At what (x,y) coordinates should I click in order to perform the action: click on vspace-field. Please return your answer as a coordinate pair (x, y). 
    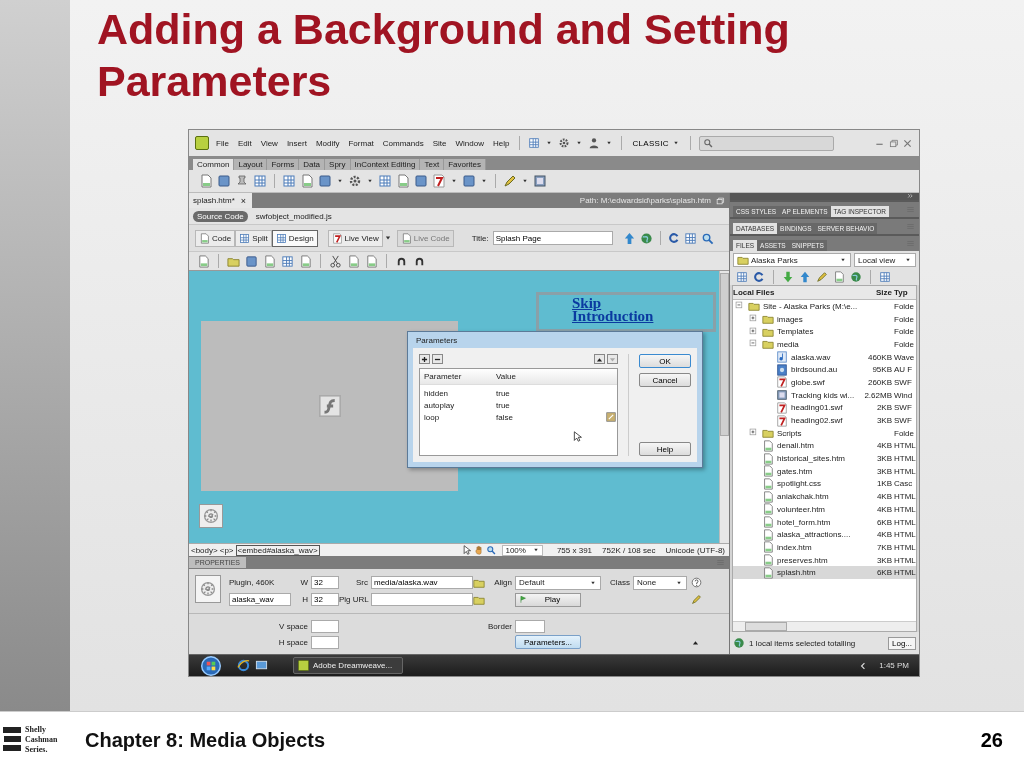
    Looking at the image, I should click on (325, 626).